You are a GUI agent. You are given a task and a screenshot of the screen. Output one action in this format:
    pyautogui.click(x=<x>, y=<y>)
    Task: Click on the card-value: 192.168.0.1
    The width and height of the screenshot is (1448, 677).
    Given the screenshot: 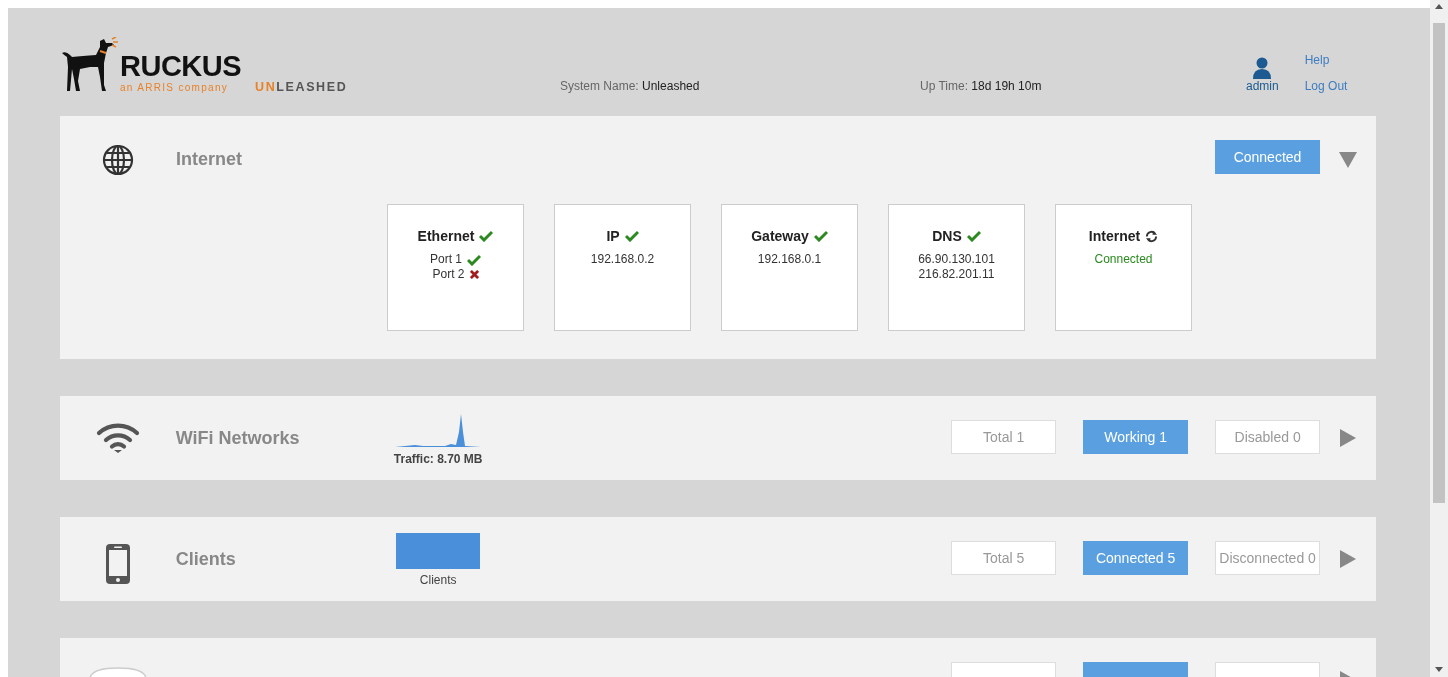 What is the action you would take?
    pyautogui.click(x=789, y=259)
    